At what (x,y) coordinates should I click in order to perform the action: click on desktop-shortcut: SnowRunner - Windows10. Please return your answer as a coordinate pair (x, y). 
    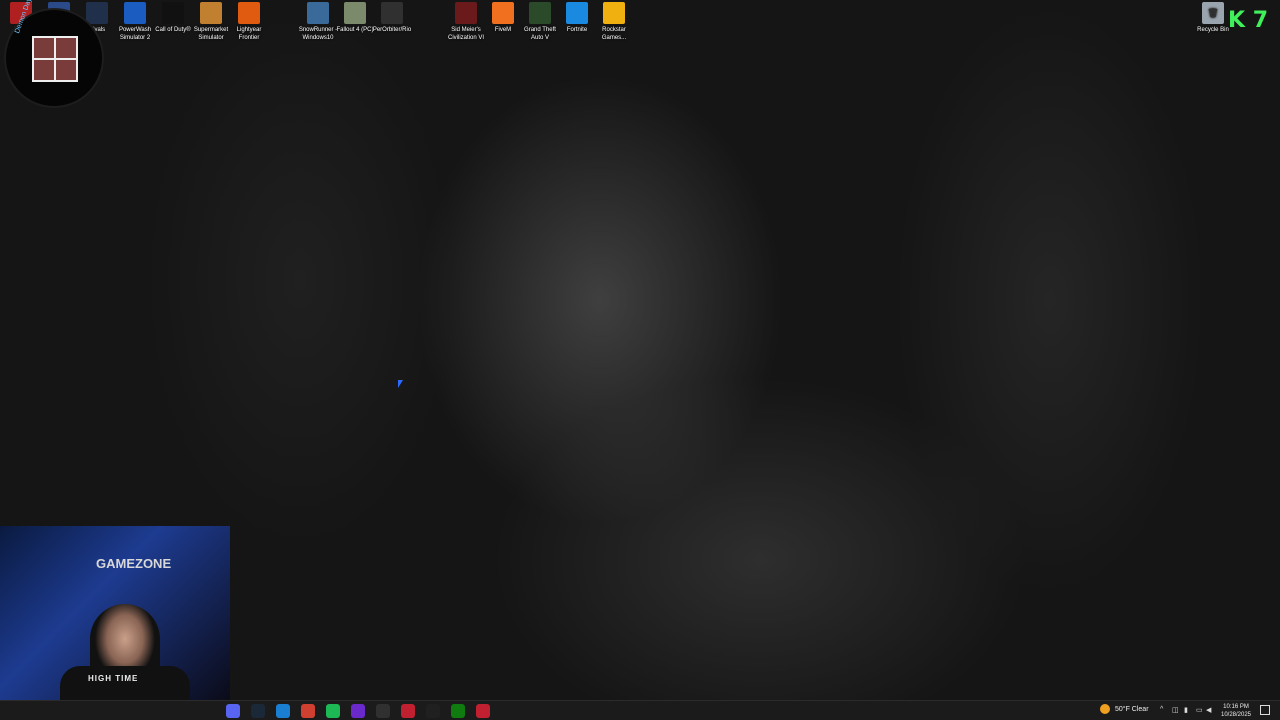
    Looking at the image, I should click on (318, 22).